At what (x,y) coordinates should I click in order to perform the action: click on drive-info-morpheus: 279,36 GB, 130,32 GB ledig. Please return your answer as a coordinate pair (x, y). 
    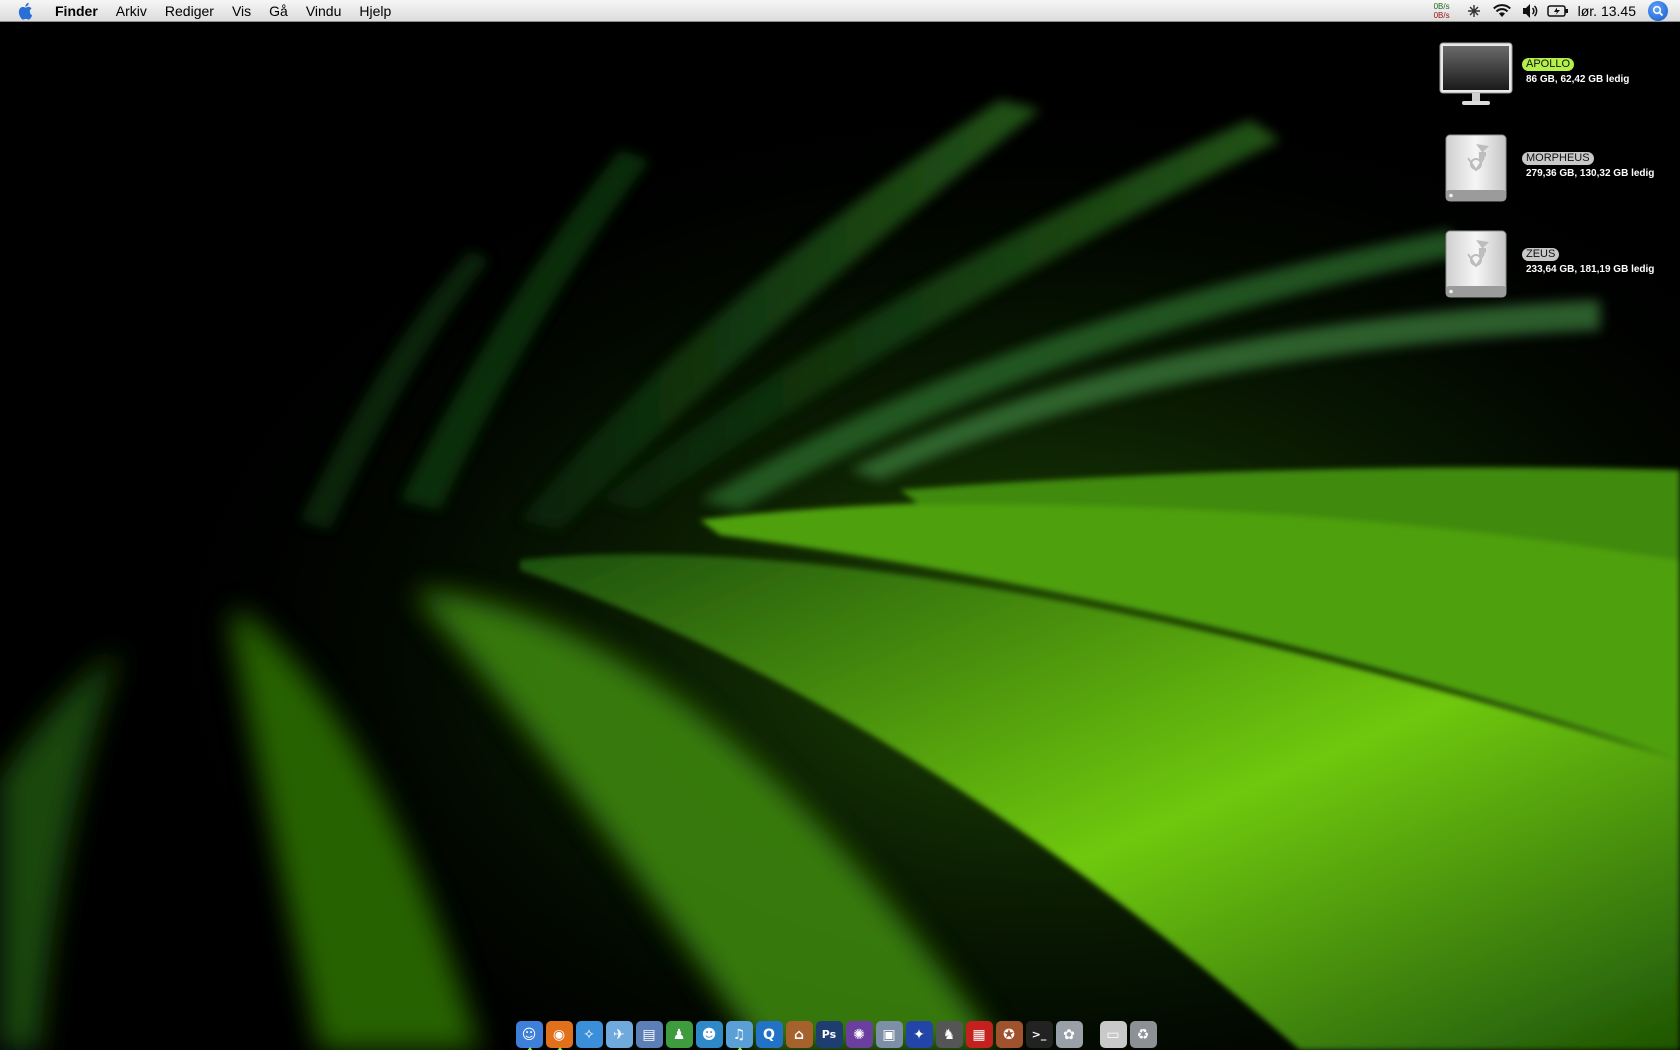
    Looking at the image, I should click on (1590, 173).